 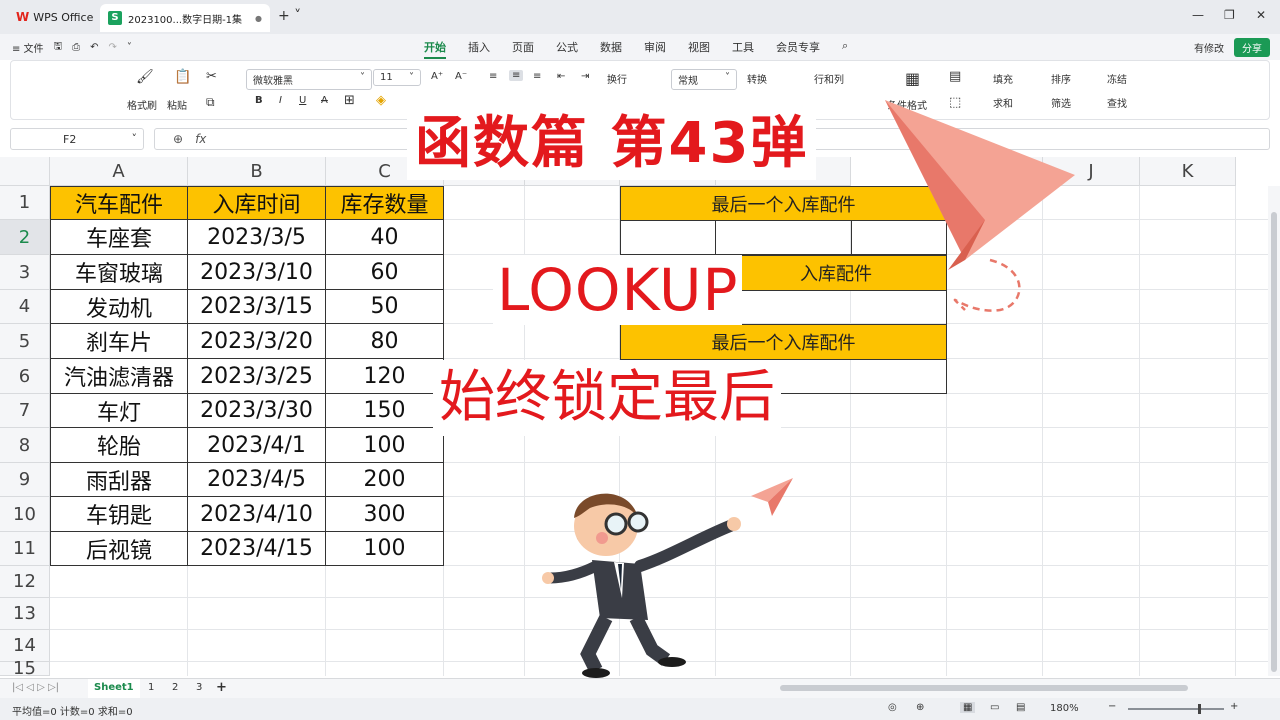 What do you see at coordinates (385, 307) in the screenshot?
I see `table-cell: 50` at bounding box center [385, 307].